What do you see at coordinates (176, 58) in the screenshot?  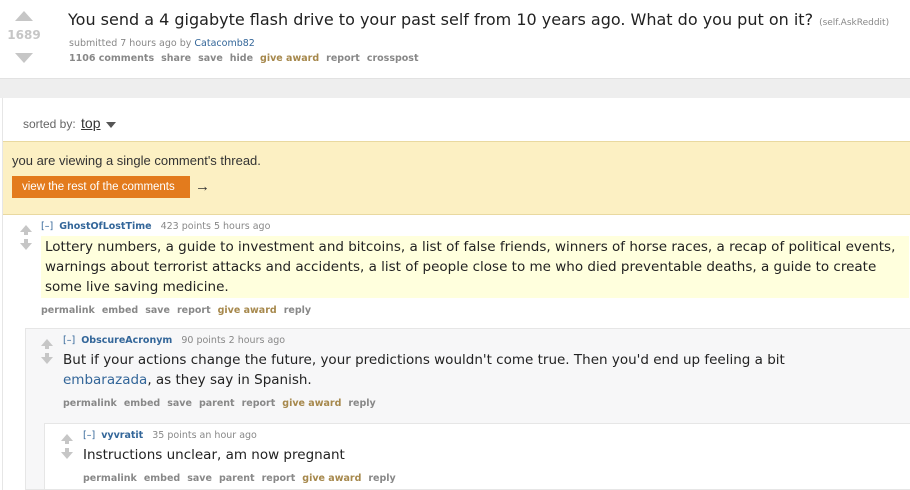 I see `share-button: share` at bounding box center [176, 58].